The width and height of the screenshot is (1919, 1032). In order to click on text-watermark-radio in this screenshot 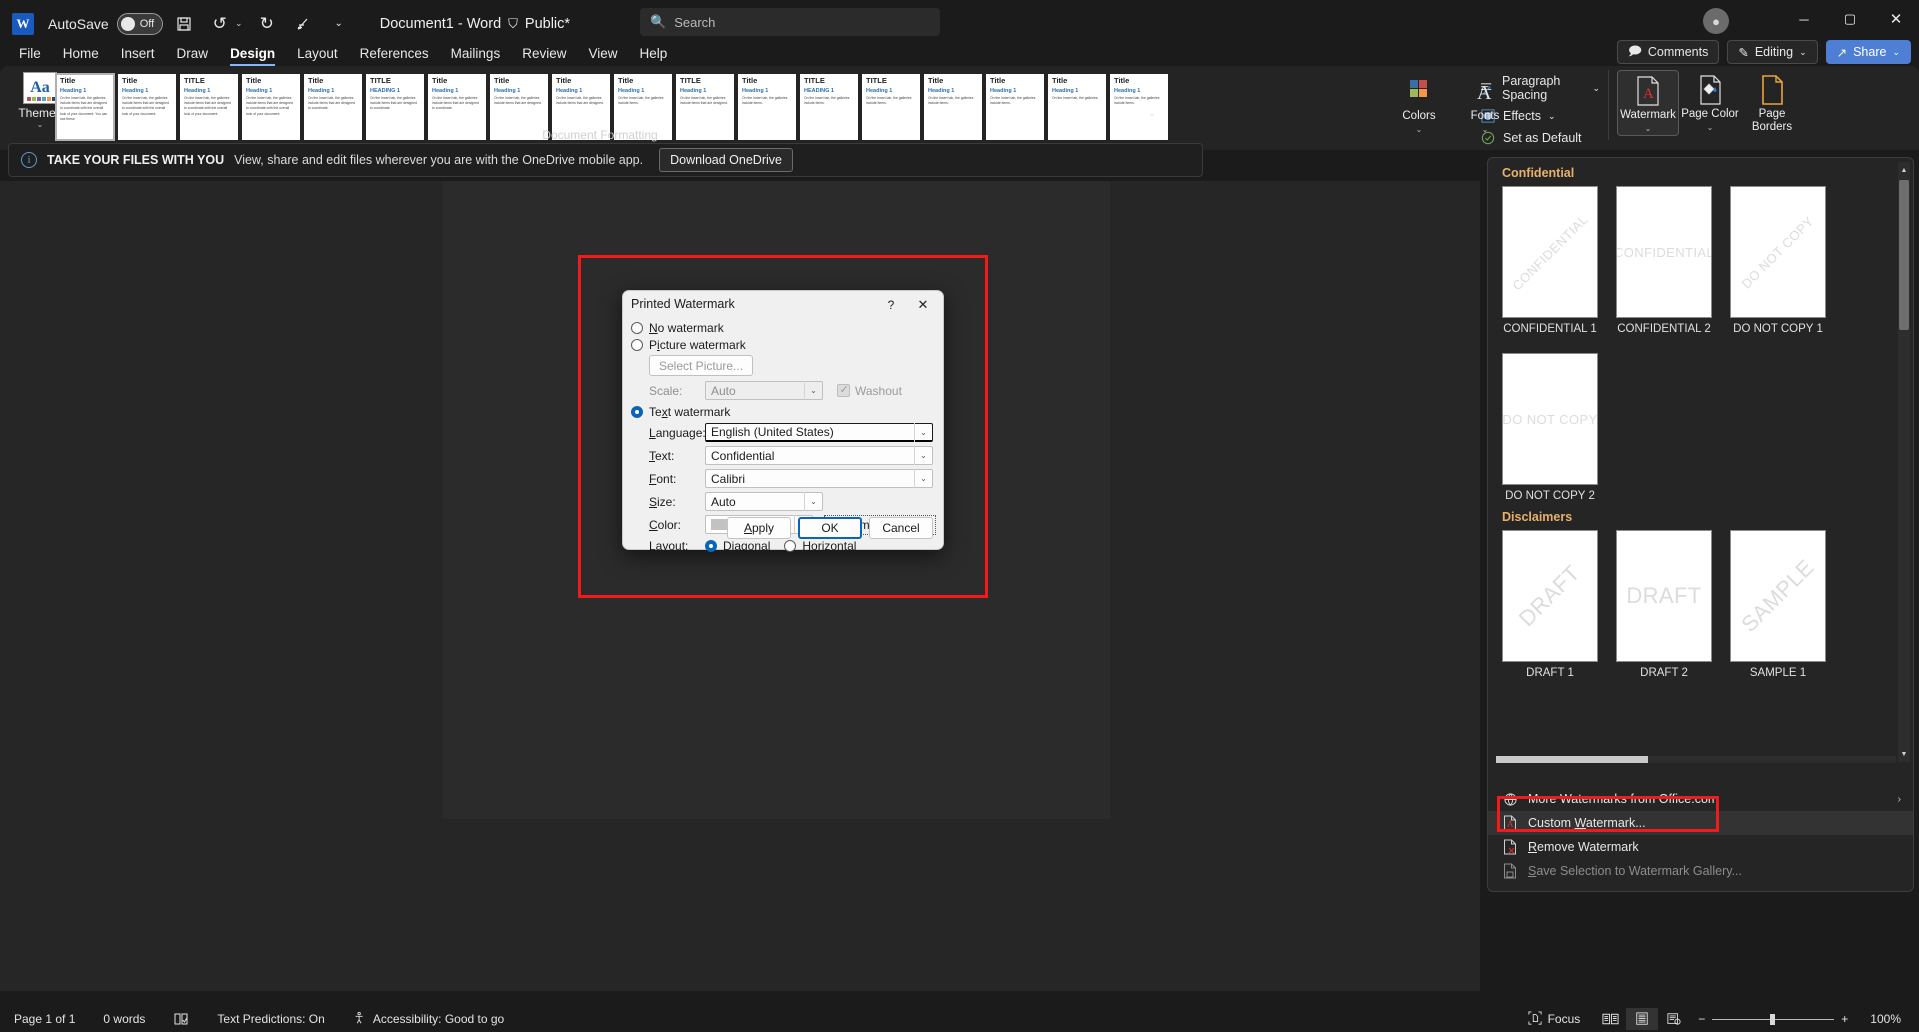, I will do `click(637, 412)`.